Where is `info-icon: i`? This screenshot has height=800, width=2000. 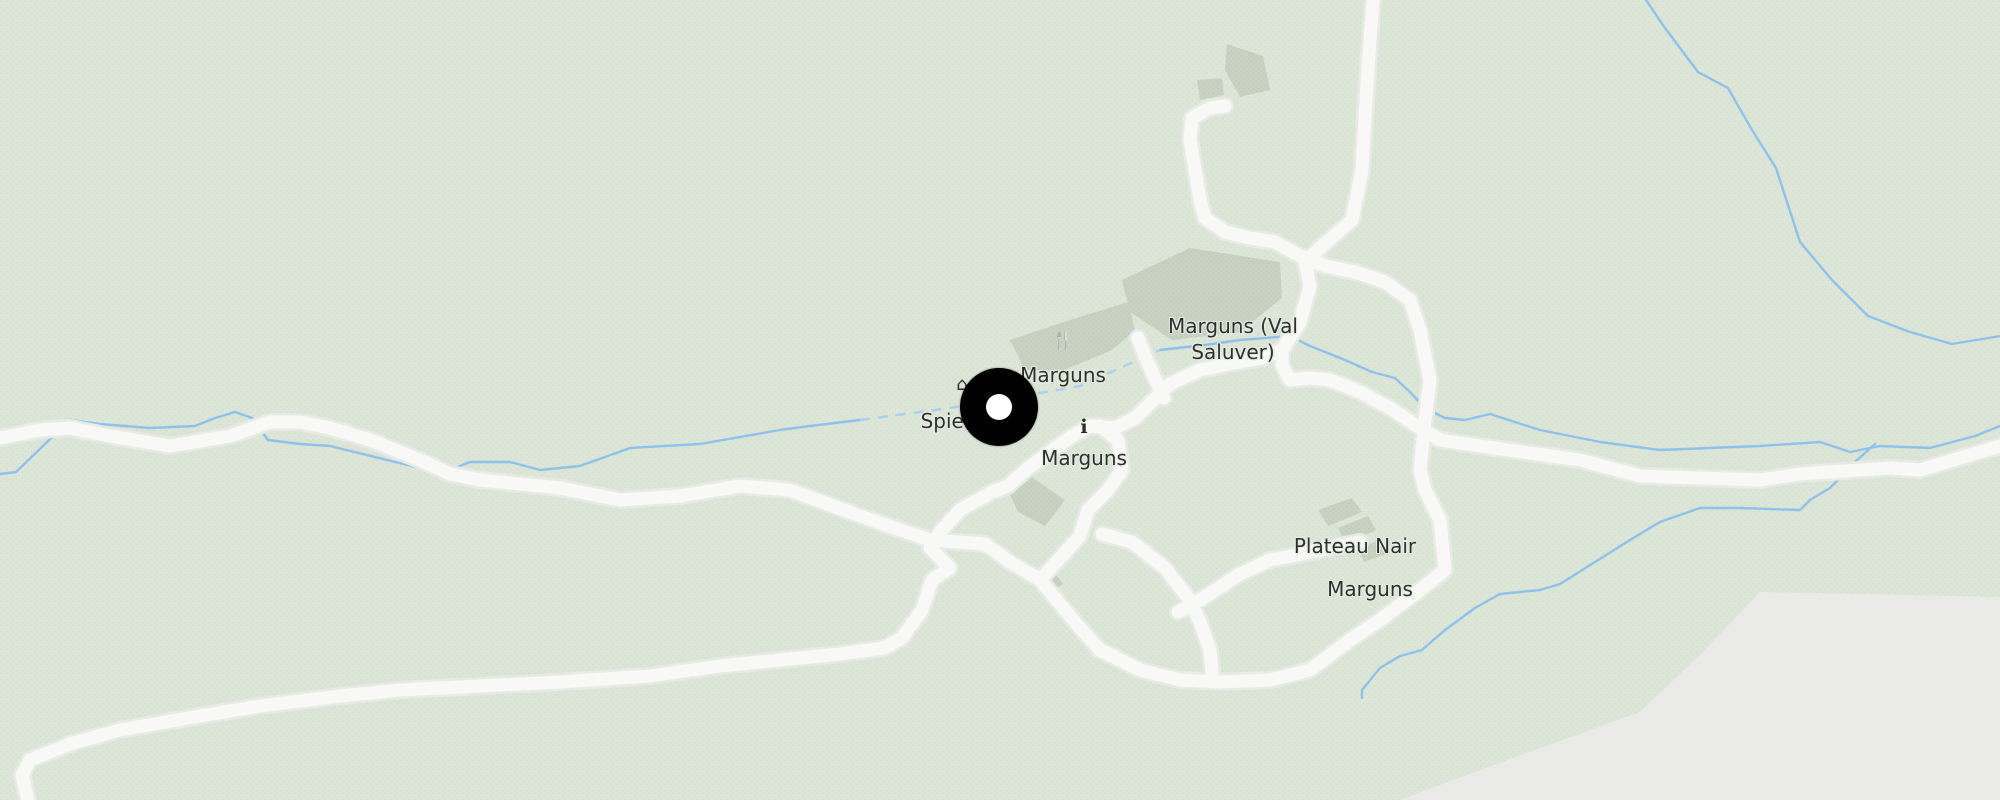
info-icon: i is located at coordinates (1083, 427).